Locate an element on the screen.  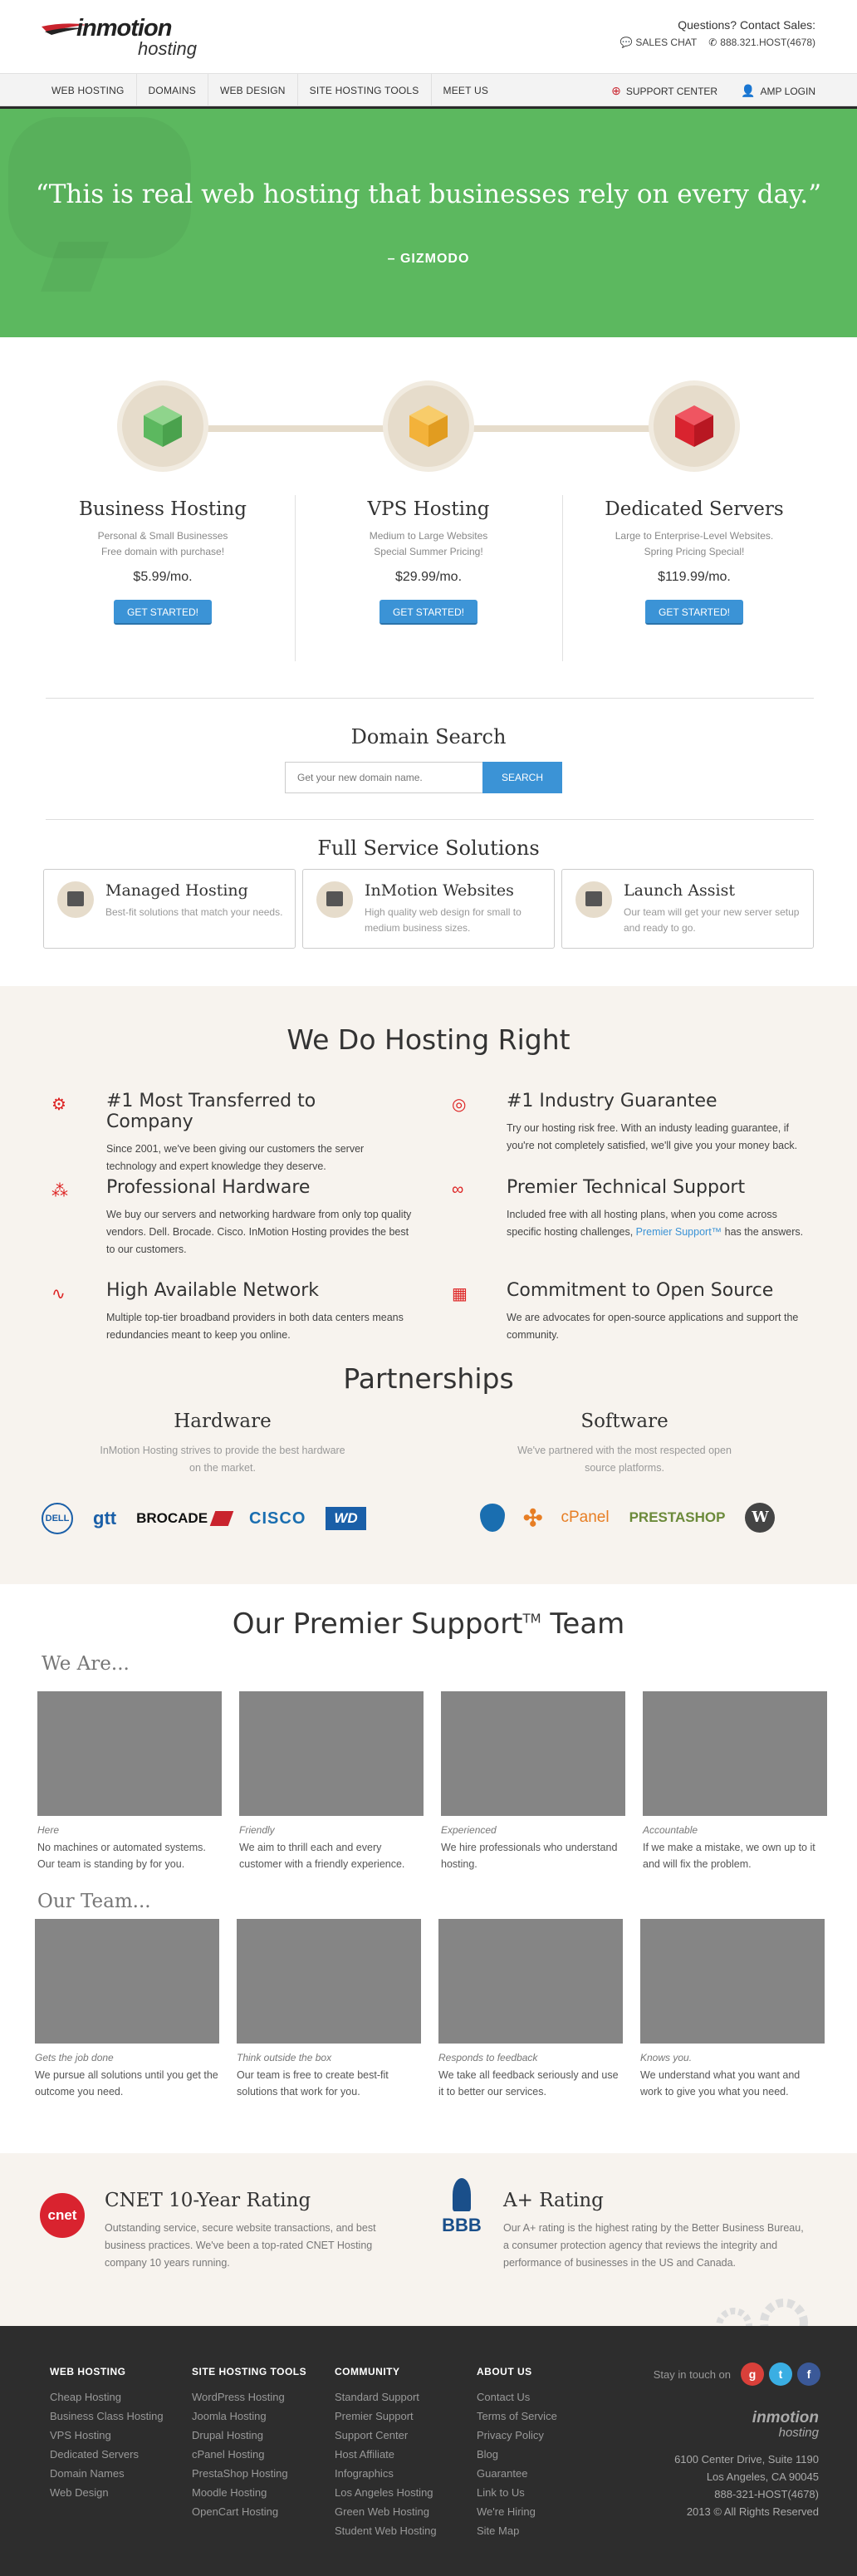
domain-search-input is located at coordinates (384, 777).